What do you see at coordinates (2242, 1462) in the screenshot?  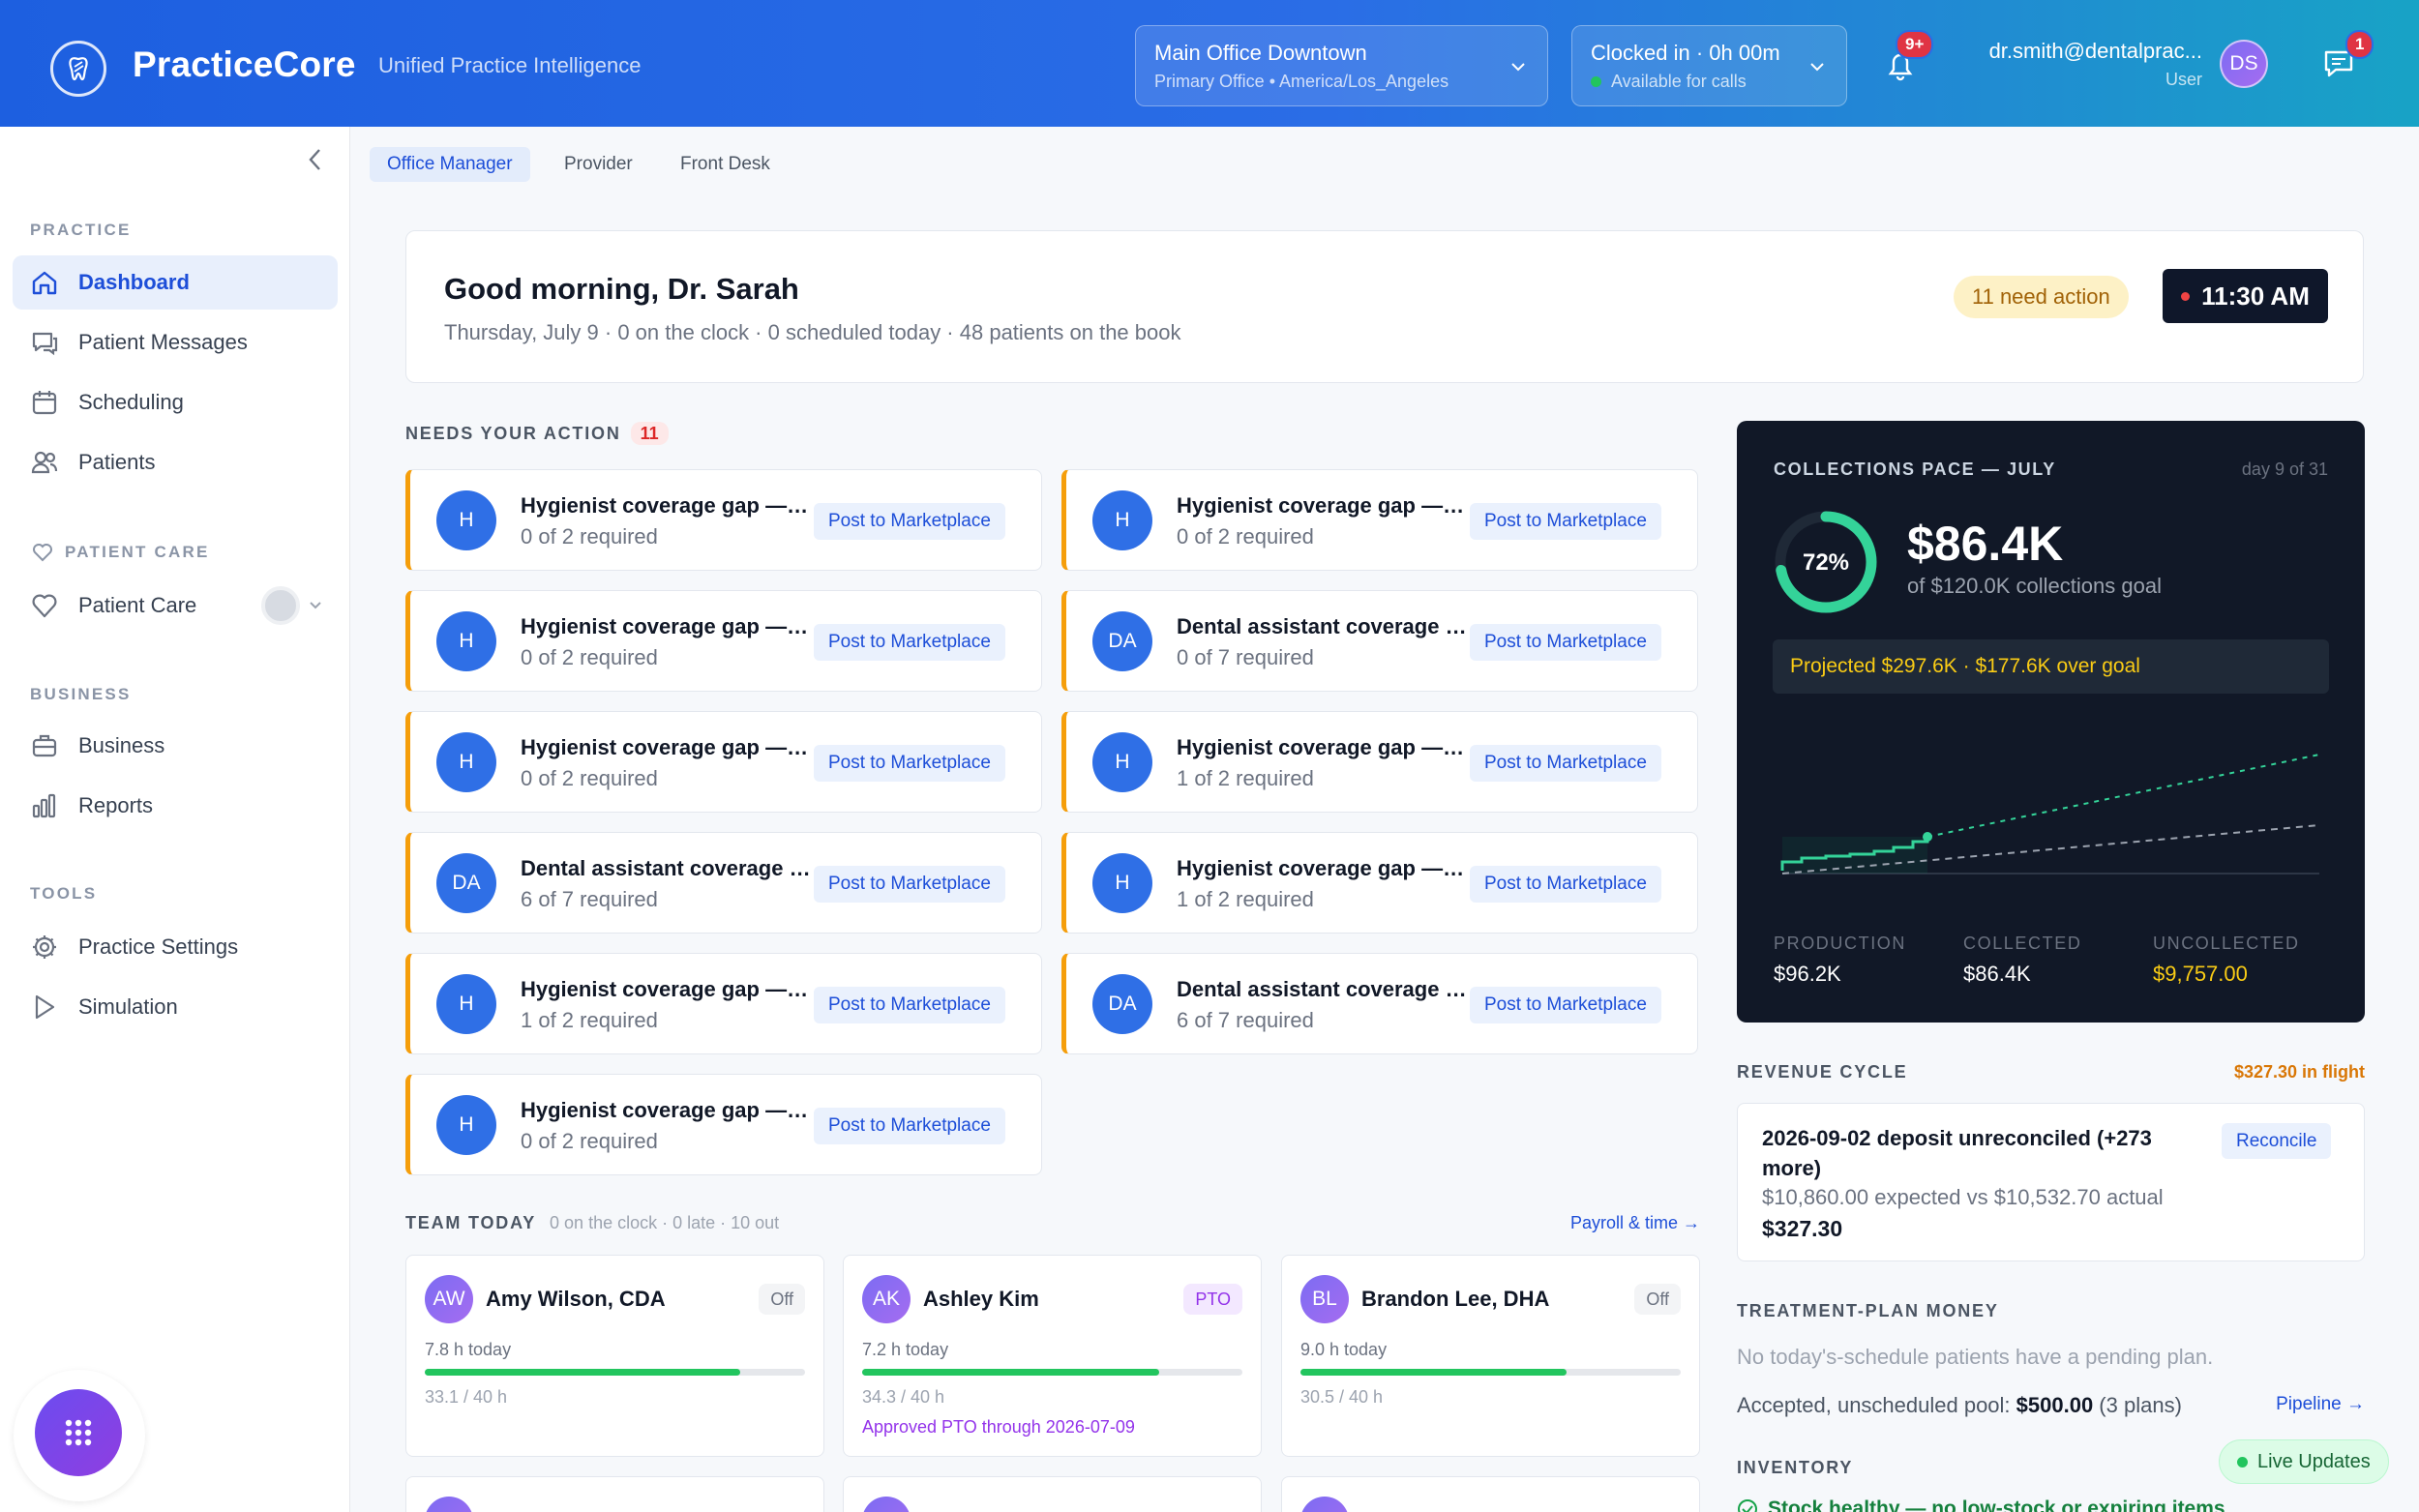 I see `live-dot` at bounding box center [2242, 1462].